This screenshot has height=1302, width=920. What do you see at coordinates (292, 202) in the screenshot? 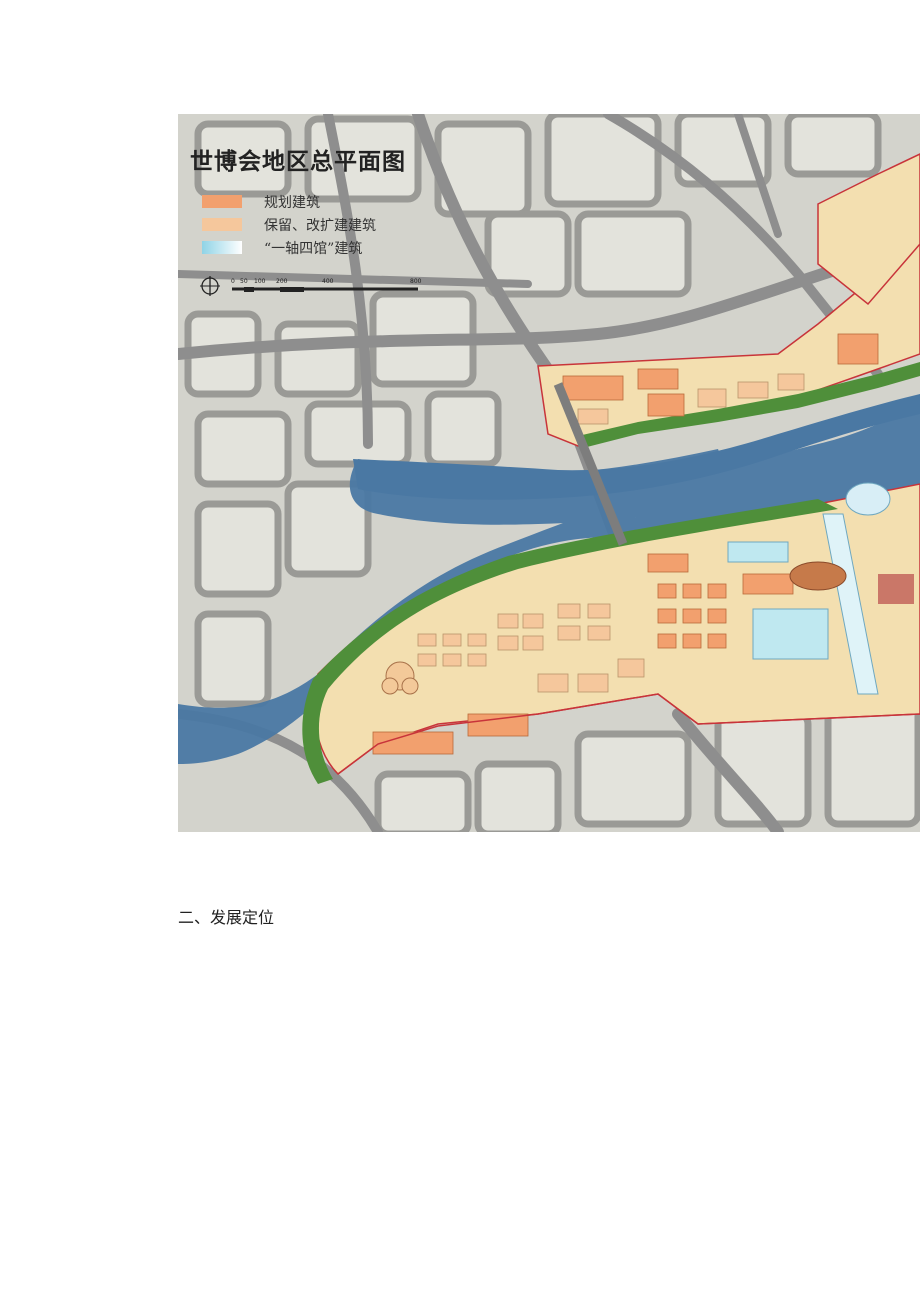
I see `legend-label: 规划建筑` at bounding box center [292, 202].